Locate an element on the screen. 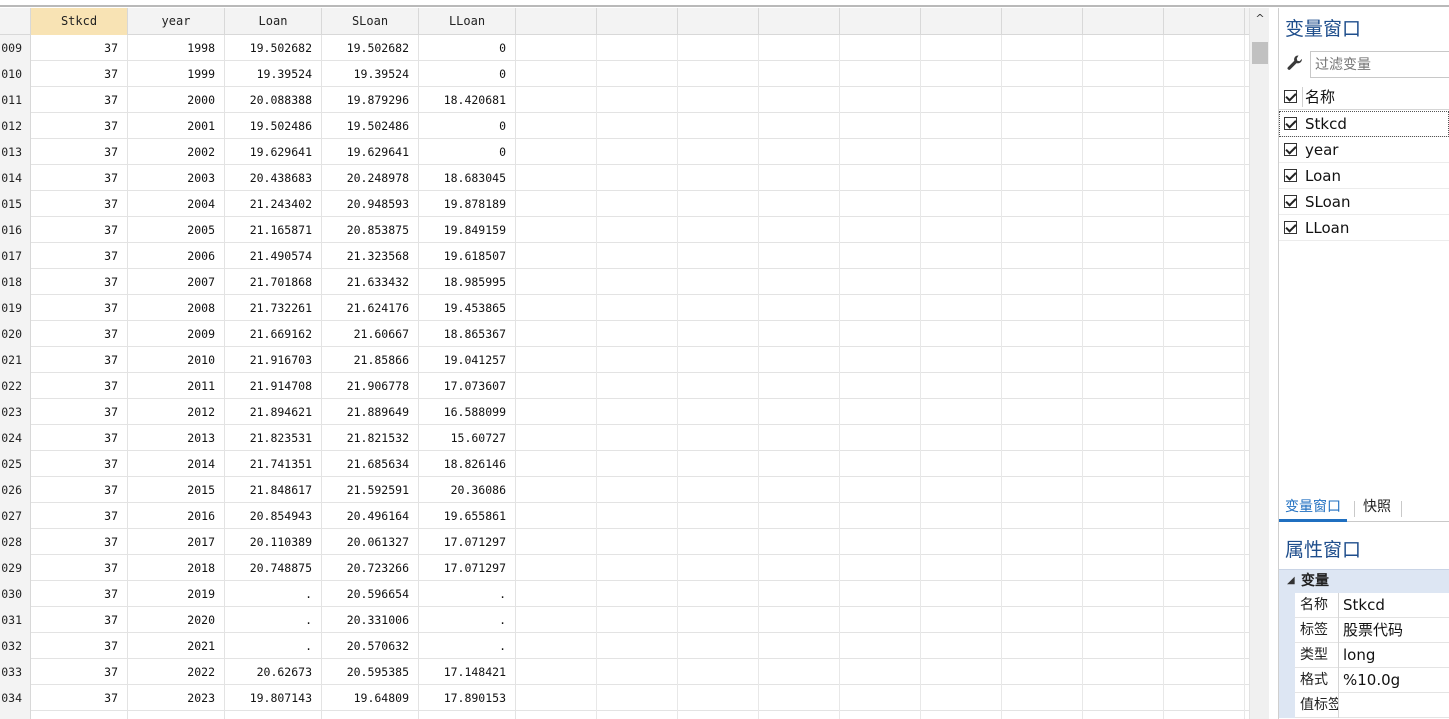 This screenshot has height=719, width=1449. obs-number: 015 is located at coordinates (15, 204).